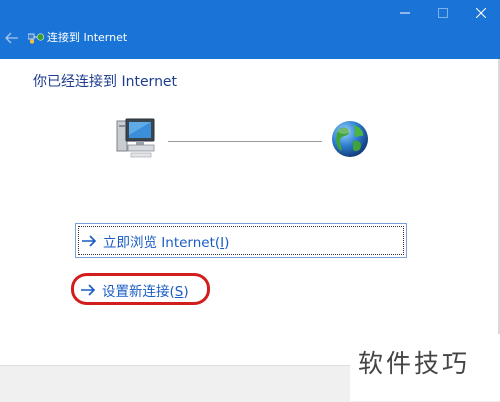 This screenshot has width=500, height=402. I want to click on minimize-icon, so click(405, 13).